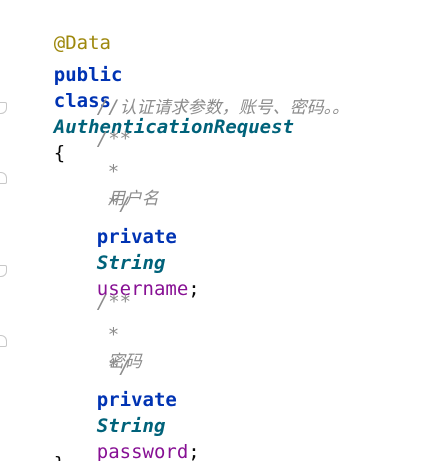  Describe the element at coordinates (59, 29) in the screenshot. I see `code-line-annotation: @Data` at that location.